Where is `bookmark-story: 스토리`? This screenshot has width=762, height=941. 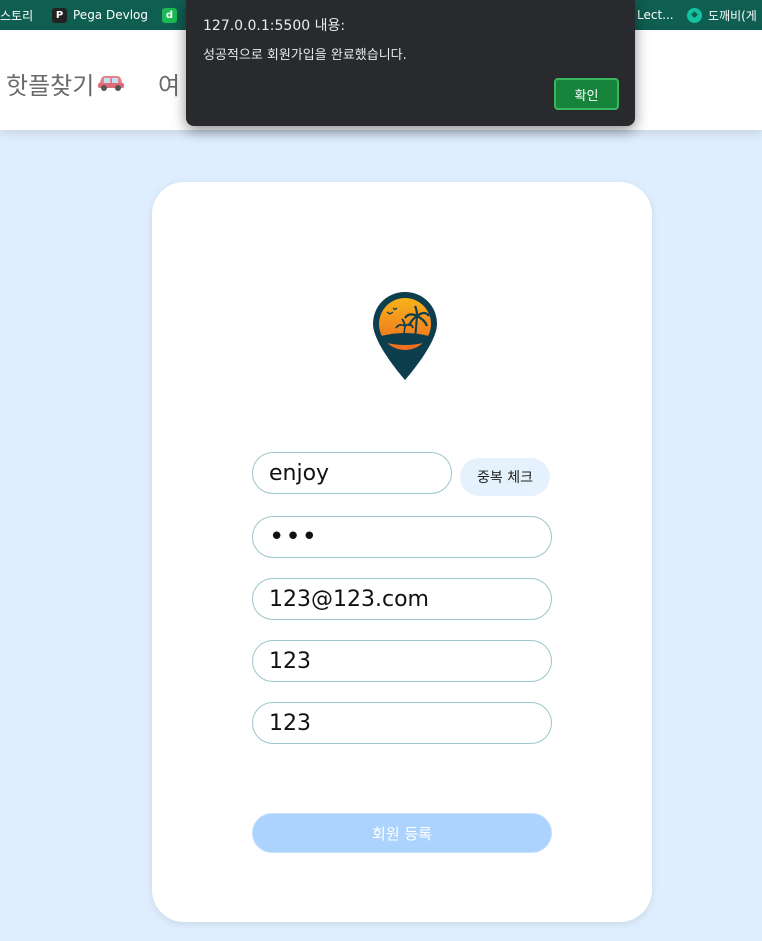 bookmark-story: 스토리 is located at coordinates (16, 15).